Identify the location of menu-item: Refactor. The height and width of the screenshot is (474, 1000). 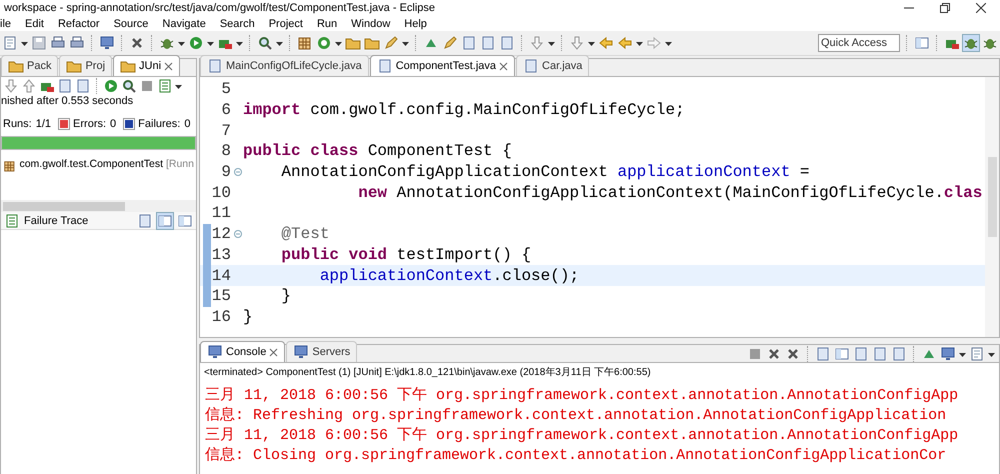
(79, 24).